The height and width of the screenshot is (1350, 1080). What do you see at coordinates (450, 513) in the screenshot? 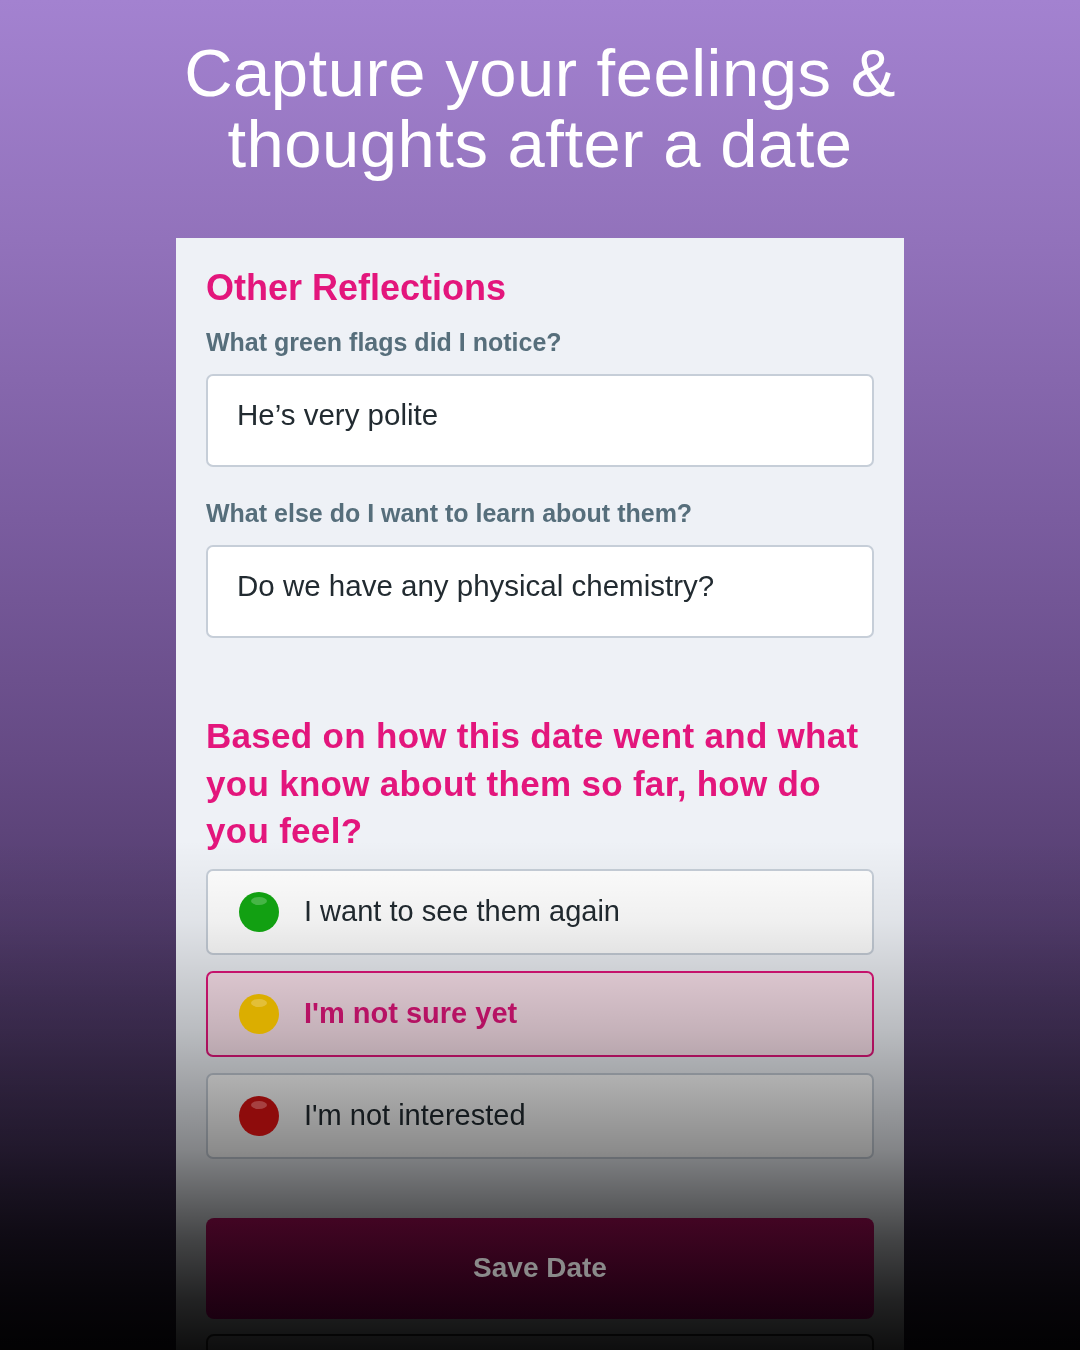
I see `question-label: What else do I want to learn about them?` at bounding box center [450, 513].